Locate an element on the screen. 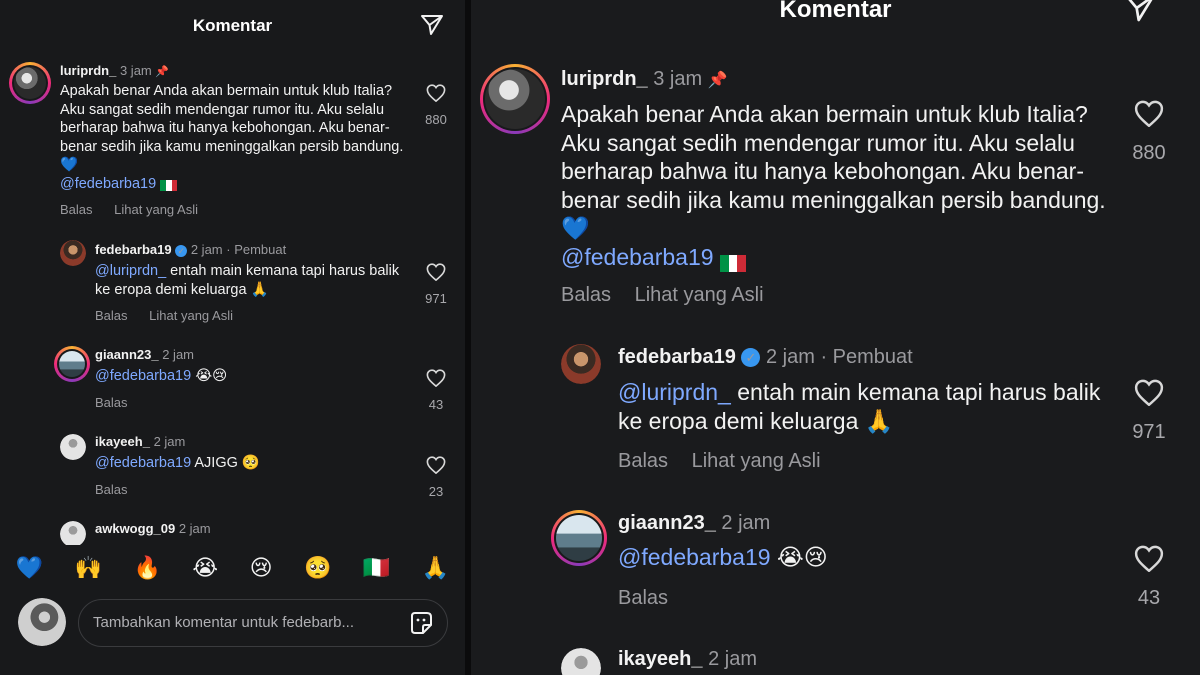  comment-text: @fedebarba19 AJIGG 🥺 is located at coordinates (252, 463).